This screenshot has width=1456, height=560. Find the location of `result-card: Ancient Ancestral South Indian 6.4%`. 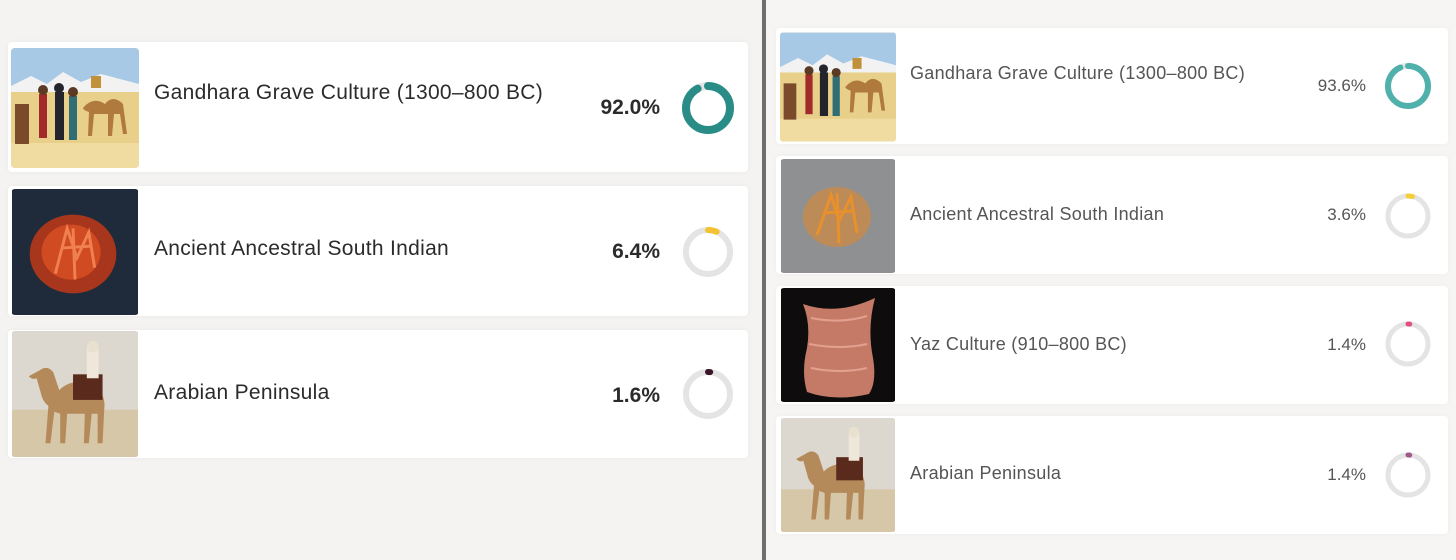

result-card: Ancient Ancestral South Indian 6.4% is located at coordinates (378, 251).